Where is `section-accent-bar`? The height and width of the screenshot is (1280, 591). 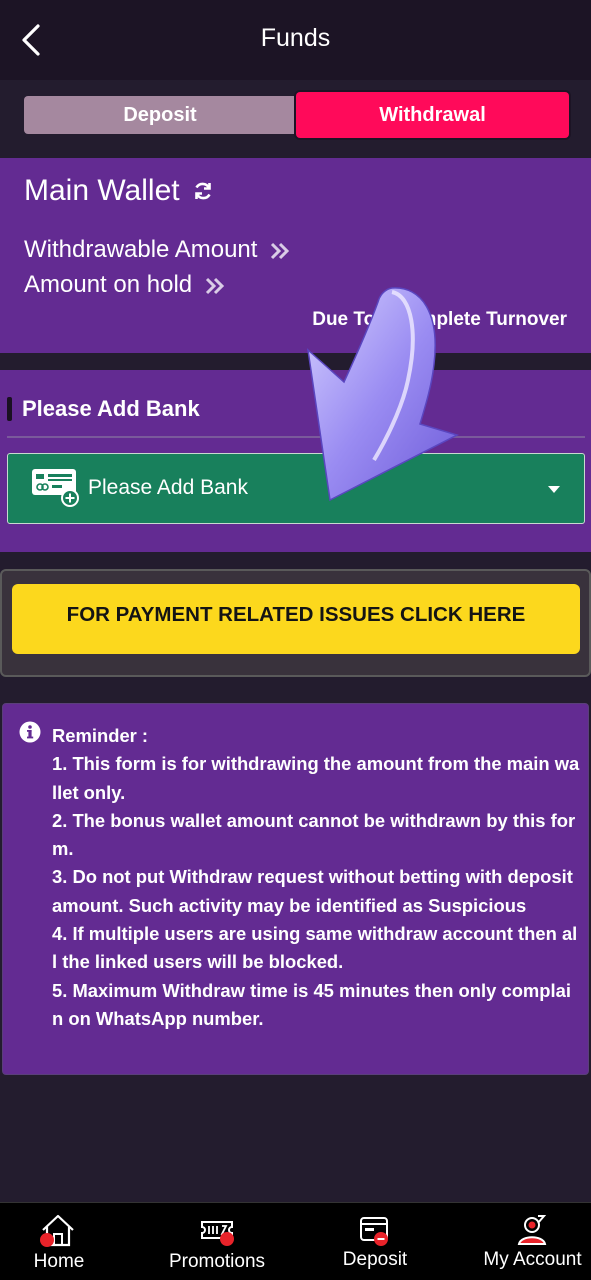 section-accent-bar is located at coordinates (9, 409).